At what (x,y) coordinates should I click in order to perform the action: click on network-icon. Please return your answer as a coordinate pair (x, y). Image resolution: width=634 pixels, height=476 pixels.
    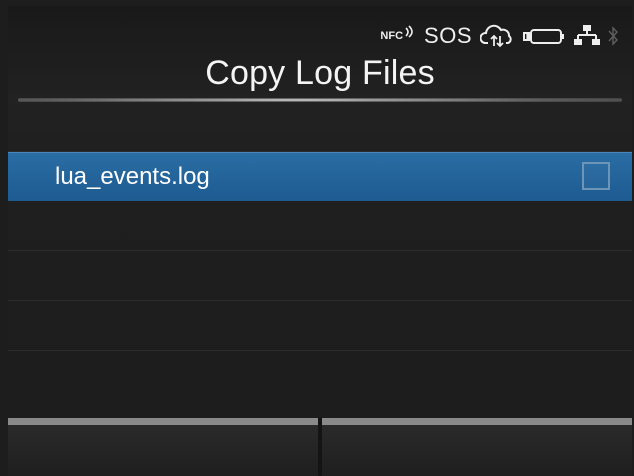
    Looking at the image, I should click on (587, 36).